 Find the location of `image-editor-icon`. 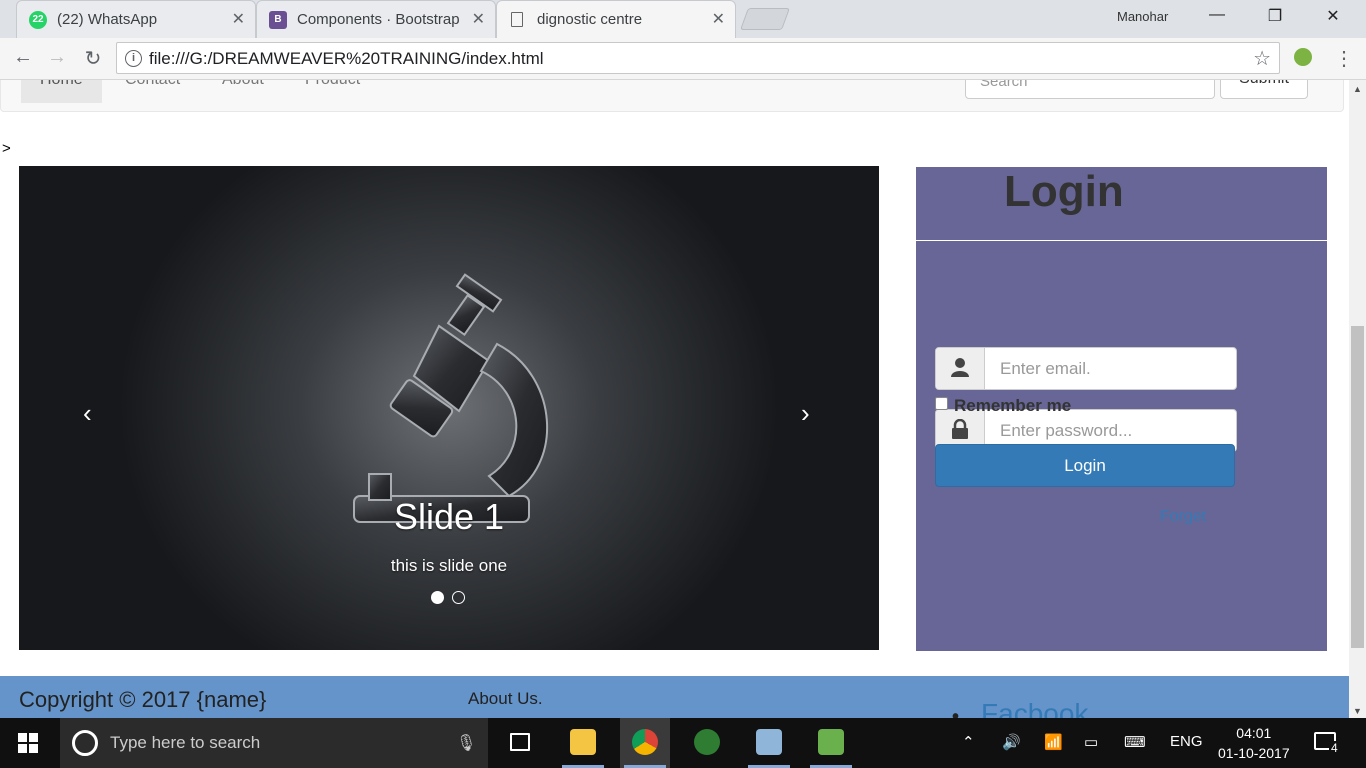

image-editor-icon is located at coordinates (831, 743).